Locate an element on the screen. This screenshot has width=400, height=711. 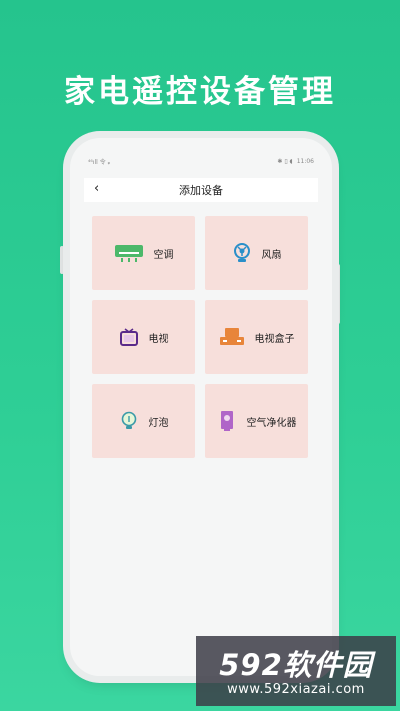
phone-side-button-right is located at coordinates (338, 294).